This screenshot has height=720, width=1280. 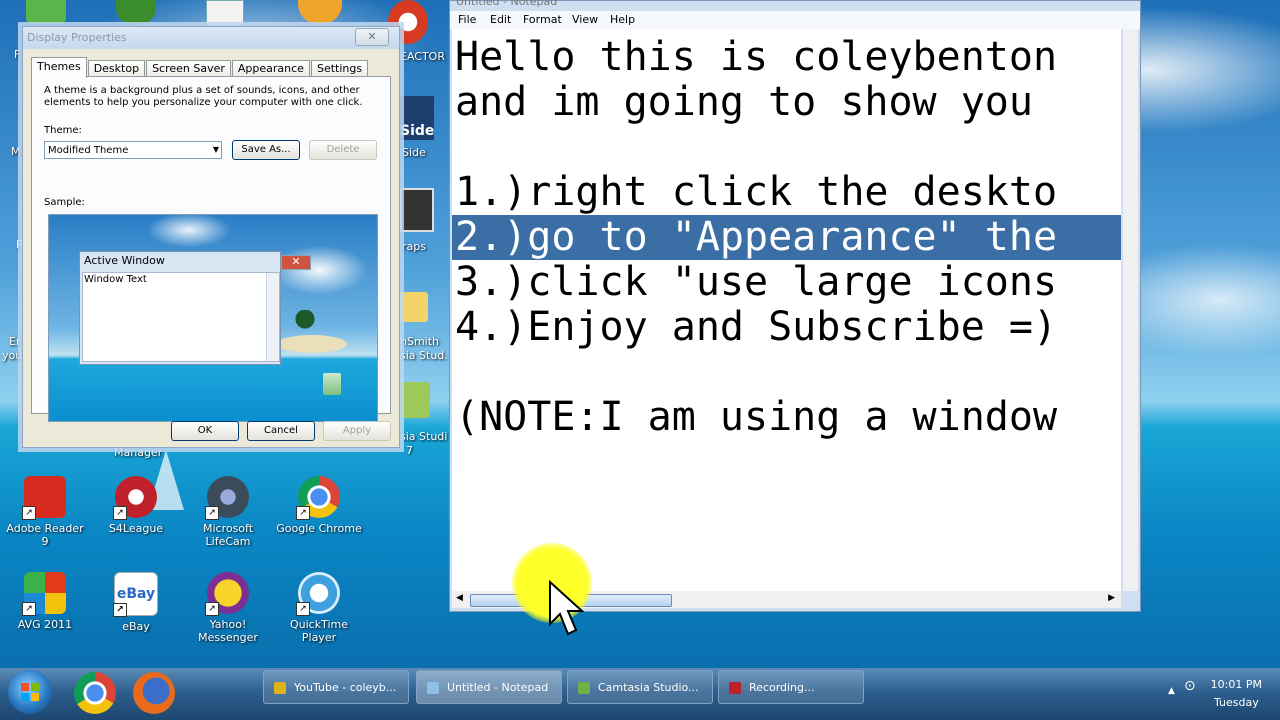 What do you see at coordinates (332, 384) in the screenshot?
I see `recycle-bin-icon` at bounding box center [332, 384].